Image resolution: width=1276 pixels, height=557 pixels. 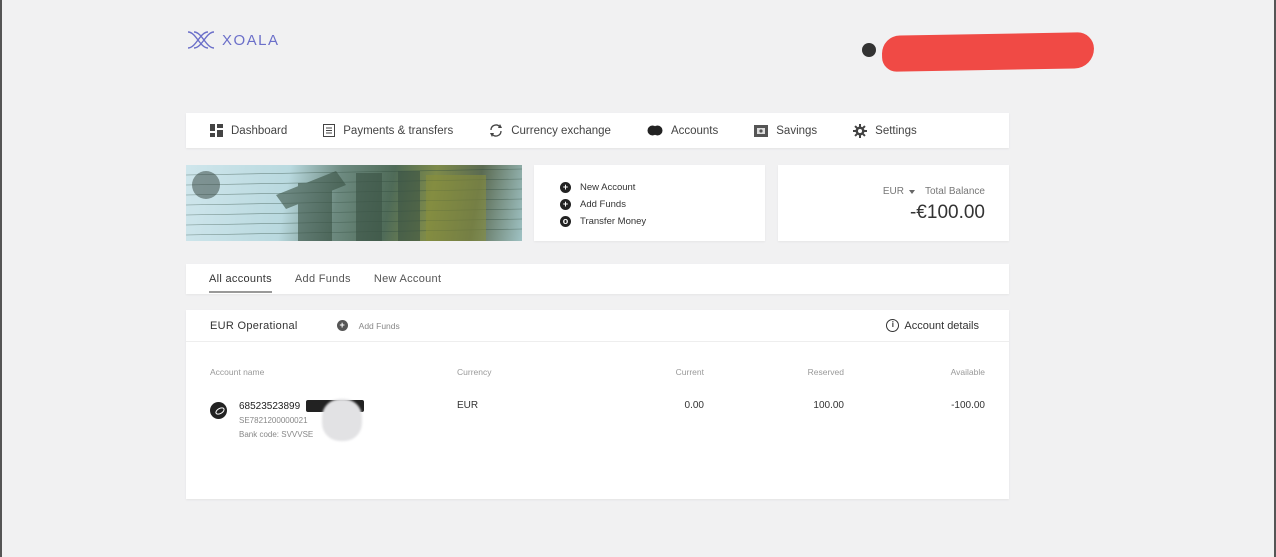 I want to click on balance-header: EUR Total Balance, so click(x=934, y=191).